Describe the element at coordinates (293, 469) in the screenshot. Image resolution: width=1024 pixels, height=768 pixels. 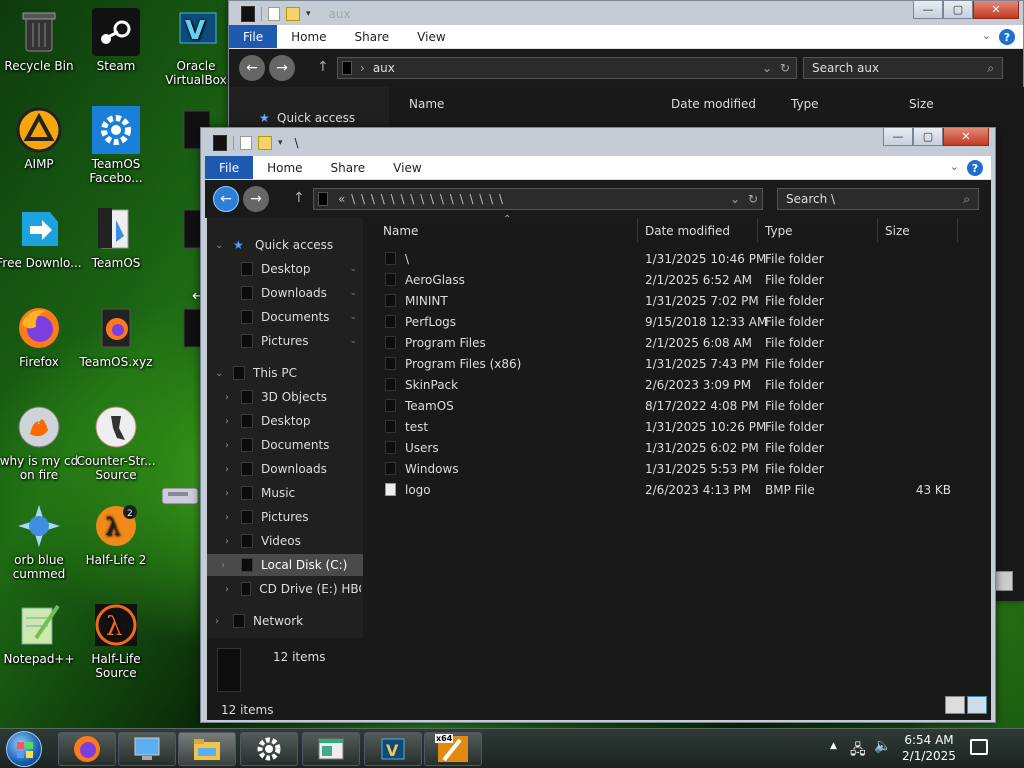
I see `sidebar-item-downloads: › Downloads` at that location.